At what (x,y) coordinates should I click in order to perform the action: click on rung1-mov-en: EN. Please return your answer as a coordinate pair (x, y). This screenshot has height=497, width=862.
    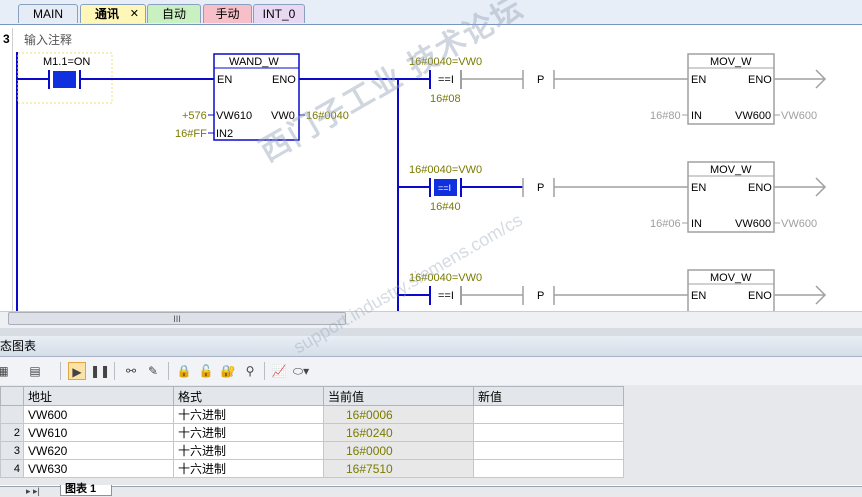
    Looking at the image, I should click on (698, 80).